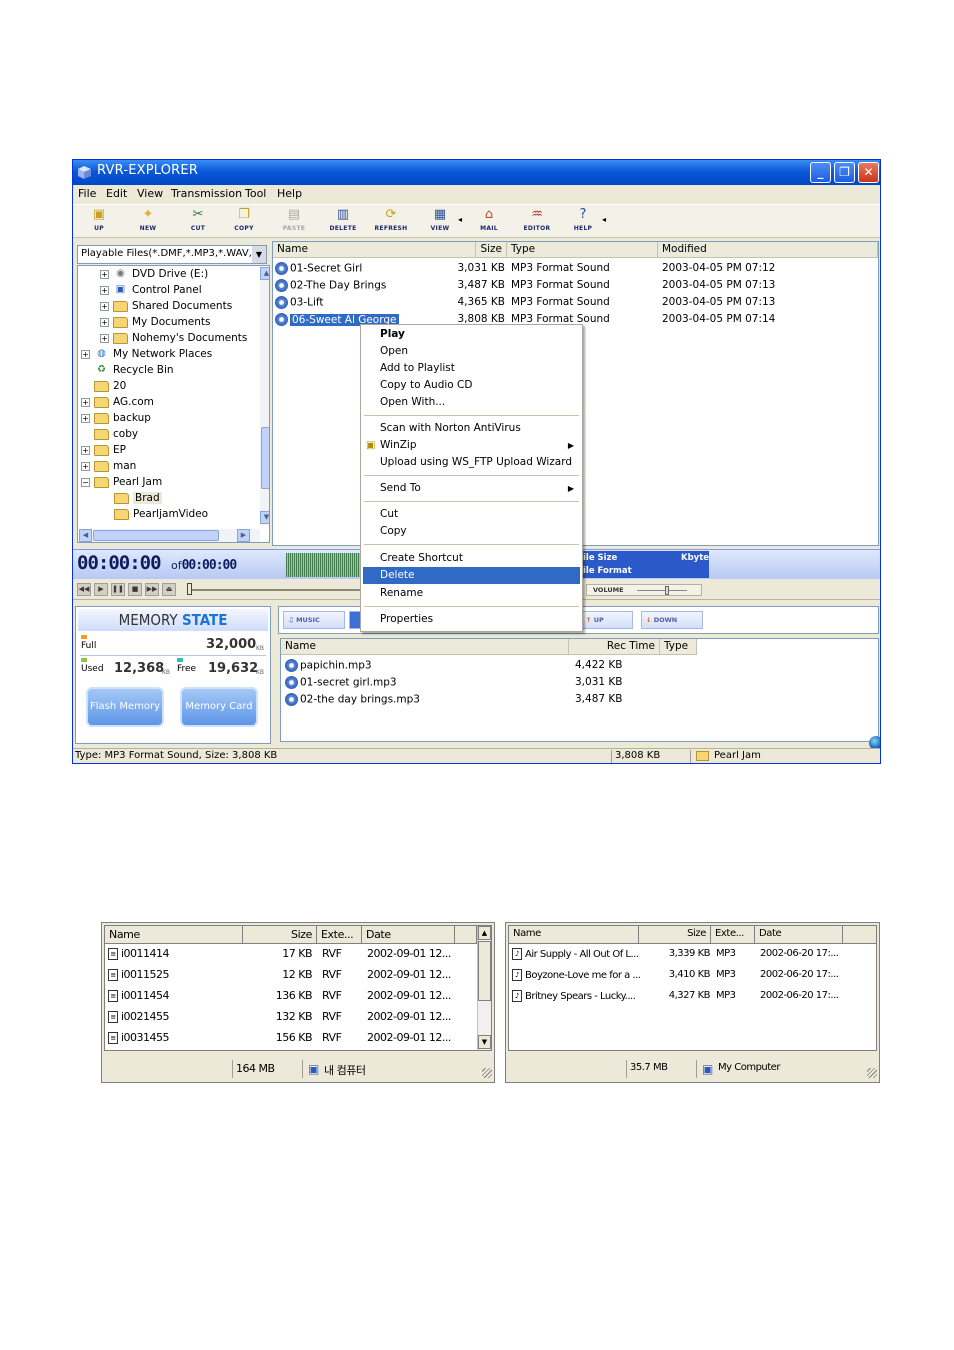 This screenshot has height=1350, width=954. What do you see at coordinates (103, 452) in the screenshot?
I see `tree-item-ep: + EP` at bounding box center [103, 452].